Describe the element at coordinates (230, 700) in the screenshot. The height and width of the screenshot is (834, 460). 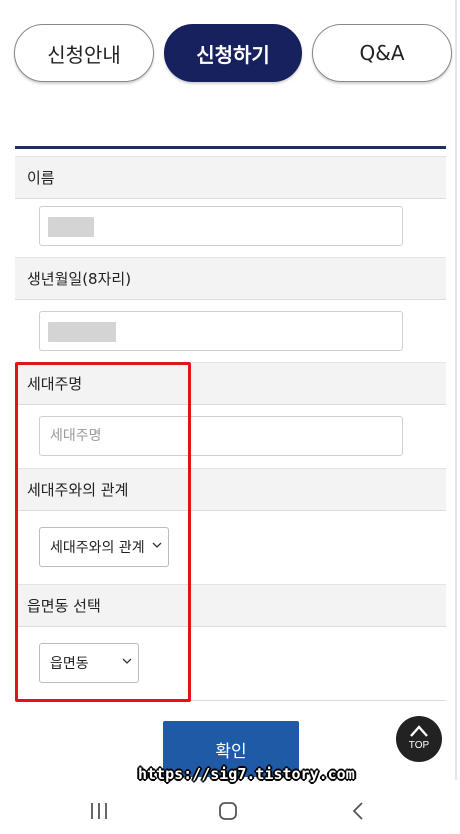
I see `form-divider` at that location.